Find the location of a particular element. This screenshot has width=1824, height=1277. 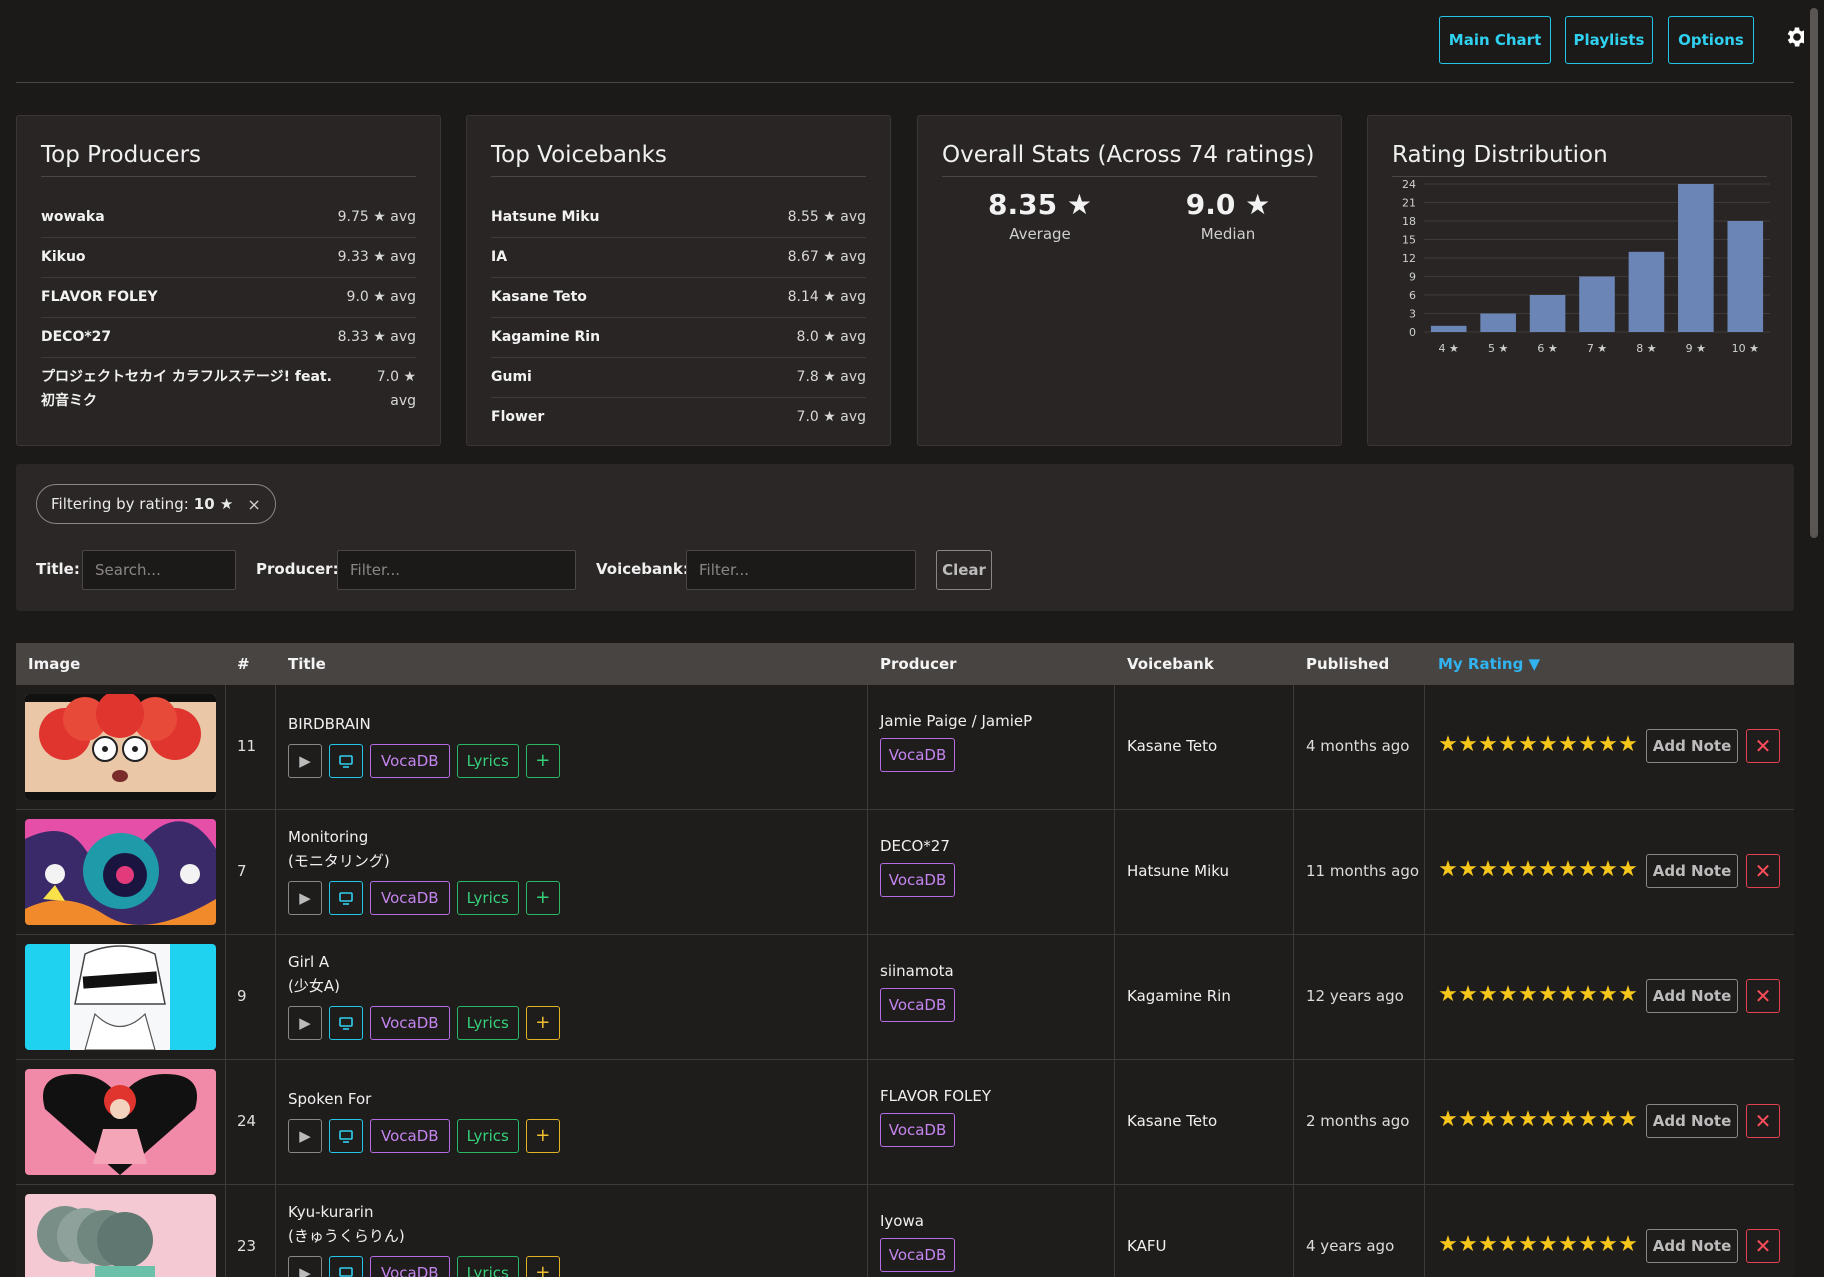

settings-gear-icon is located at coordinates (1794, 37).